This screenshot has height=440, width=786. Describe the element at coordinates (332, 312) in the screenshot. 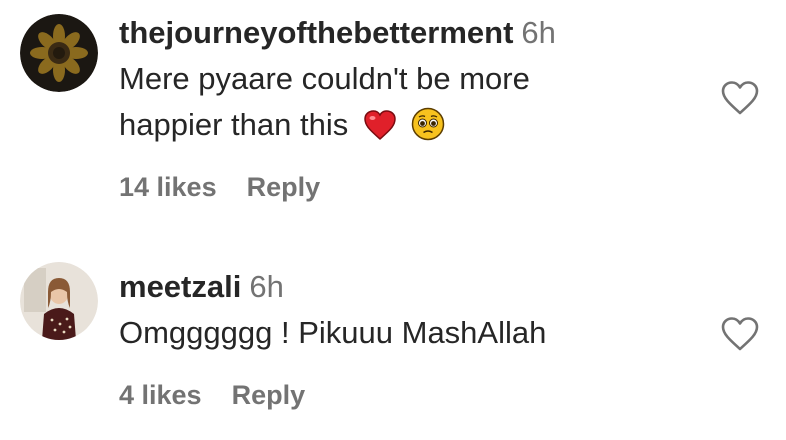

I see `comment-body: meetzali 6h Omgggggg ! Pikuuu MashAllah` at that location.